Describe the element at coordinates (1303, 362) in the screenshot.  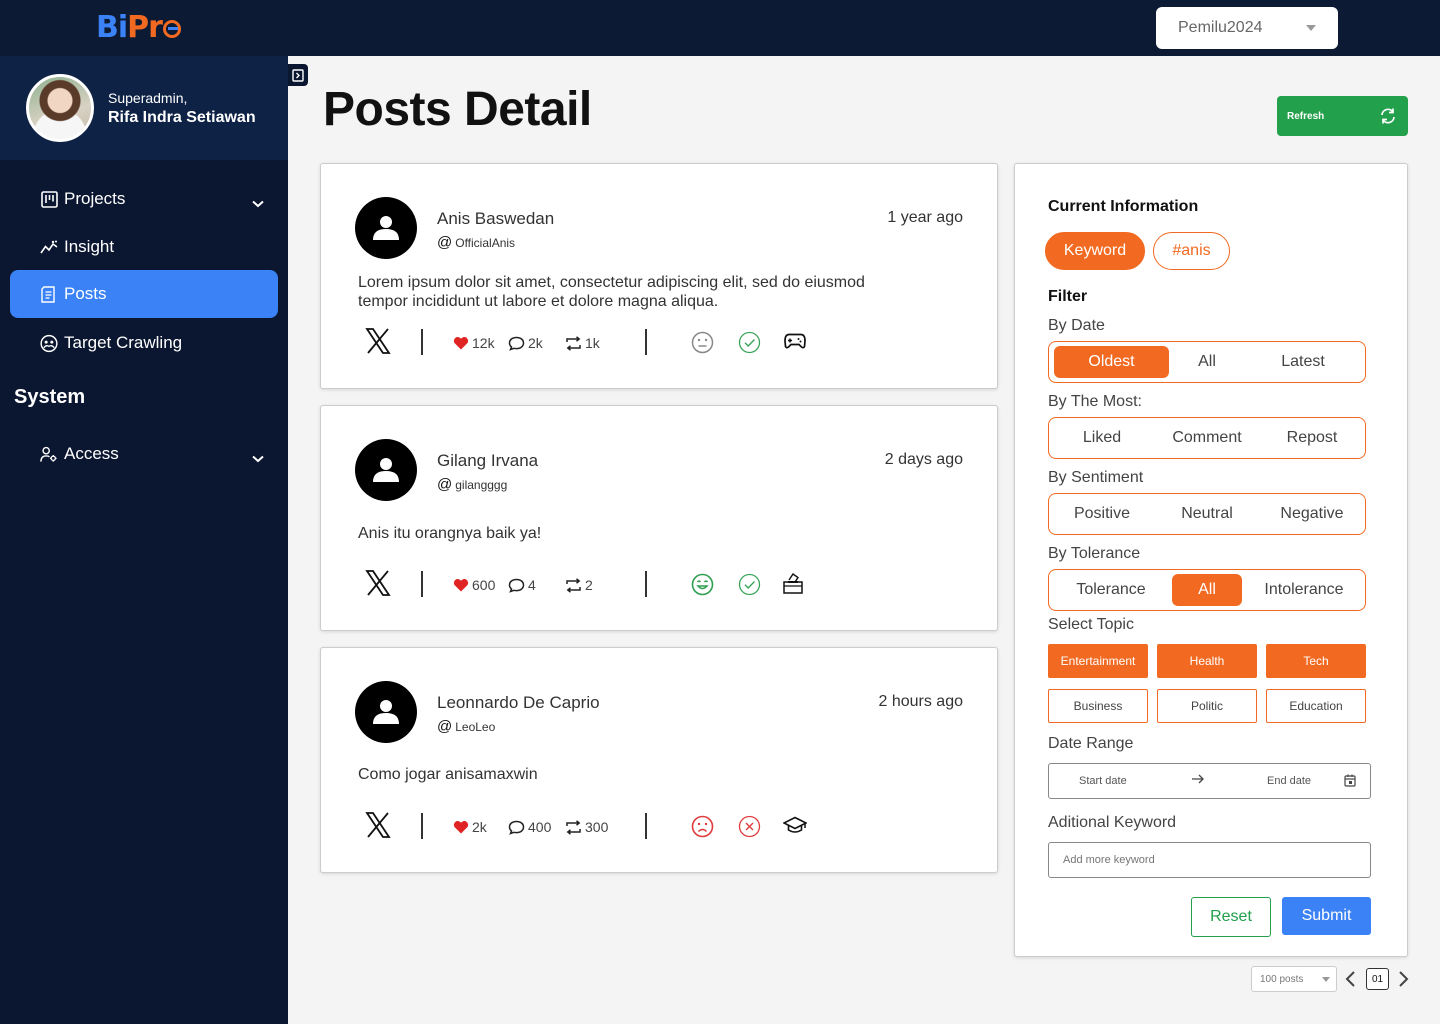
I see `date-option-latest: Latest` at that location.